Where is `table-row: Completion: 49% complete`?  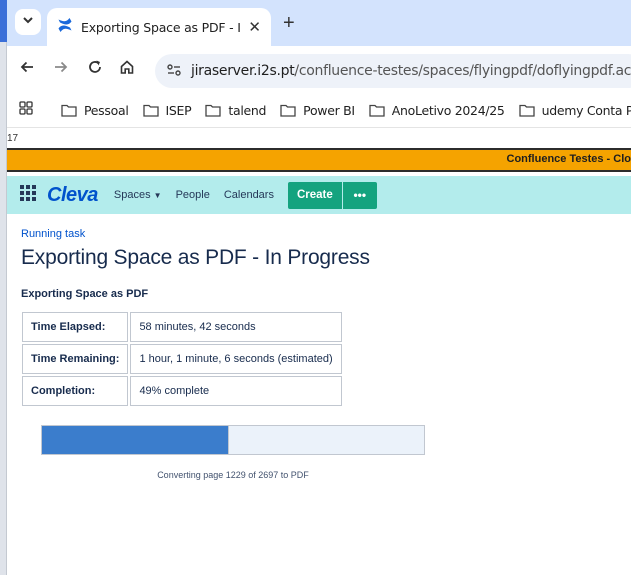
table-row: Completion: 49% complete is located at coordinates (182, 391).